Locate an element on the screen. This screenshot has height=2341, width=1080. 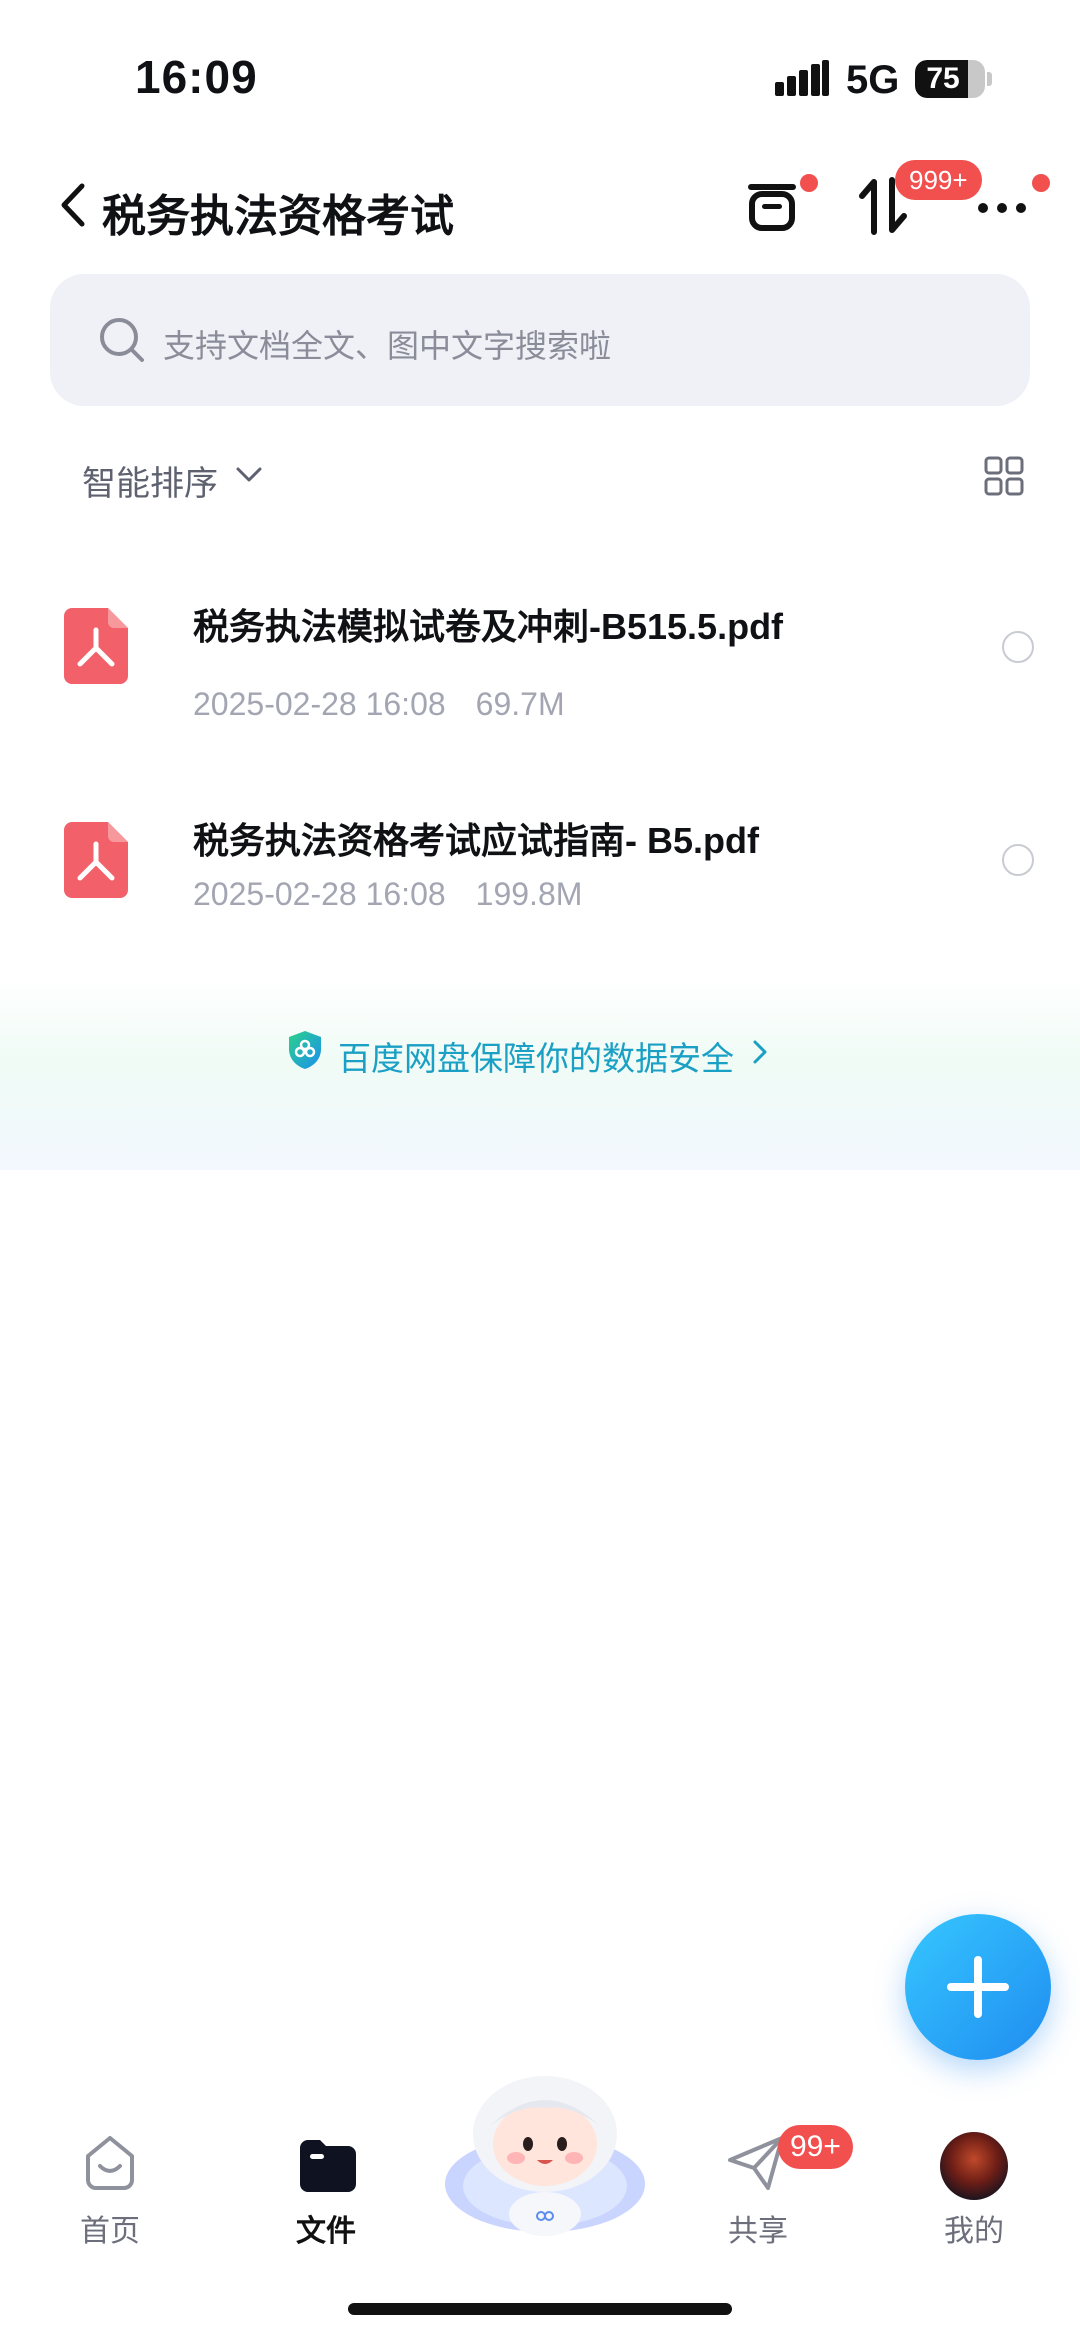
chevron-right-icon is located at coordinates (760, 1052).